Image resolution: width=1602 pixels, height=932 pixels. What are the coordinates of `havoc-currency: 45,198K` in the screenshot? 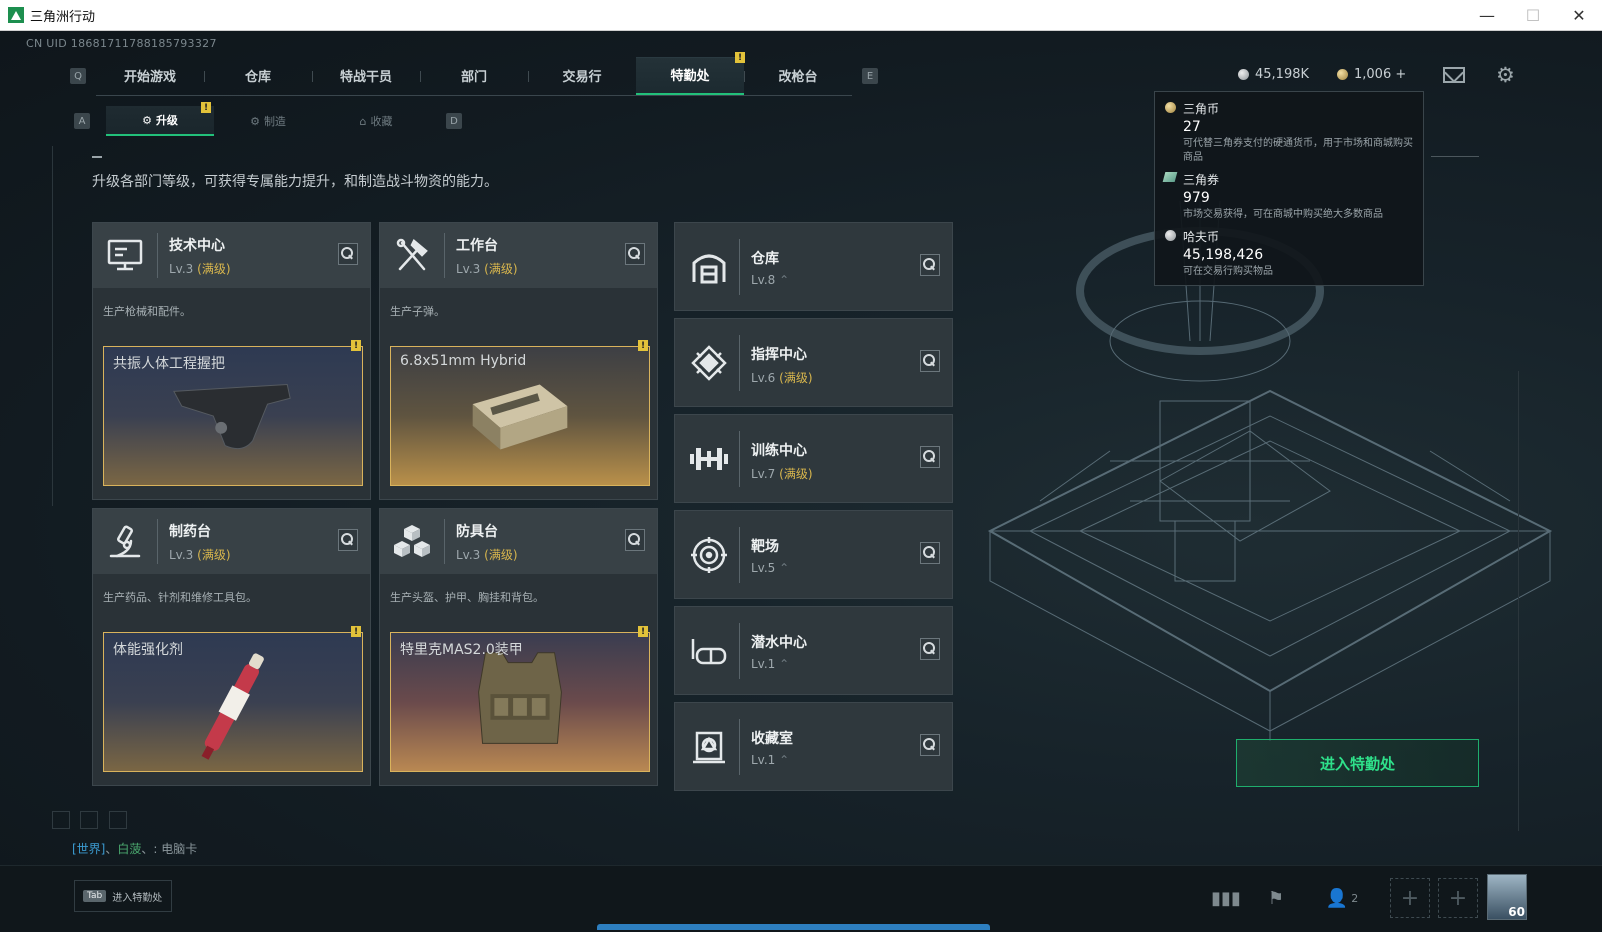 It's located at (1273, 74).